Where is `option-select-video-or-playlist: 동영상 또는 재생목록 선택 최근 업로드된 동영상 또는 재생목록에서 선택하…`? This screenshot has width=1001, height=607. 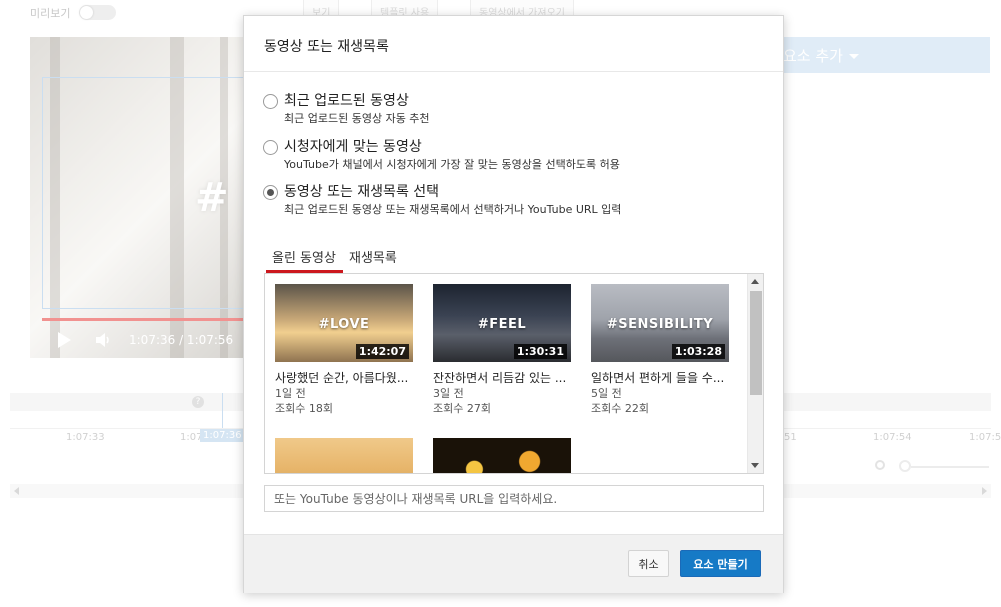
option-select-video-or-playlist: 동영상 또는 재생목록 선택 최근 업로드된 동영상 또는 재생목록에서 선택하… is located at coordinates (442, 200).